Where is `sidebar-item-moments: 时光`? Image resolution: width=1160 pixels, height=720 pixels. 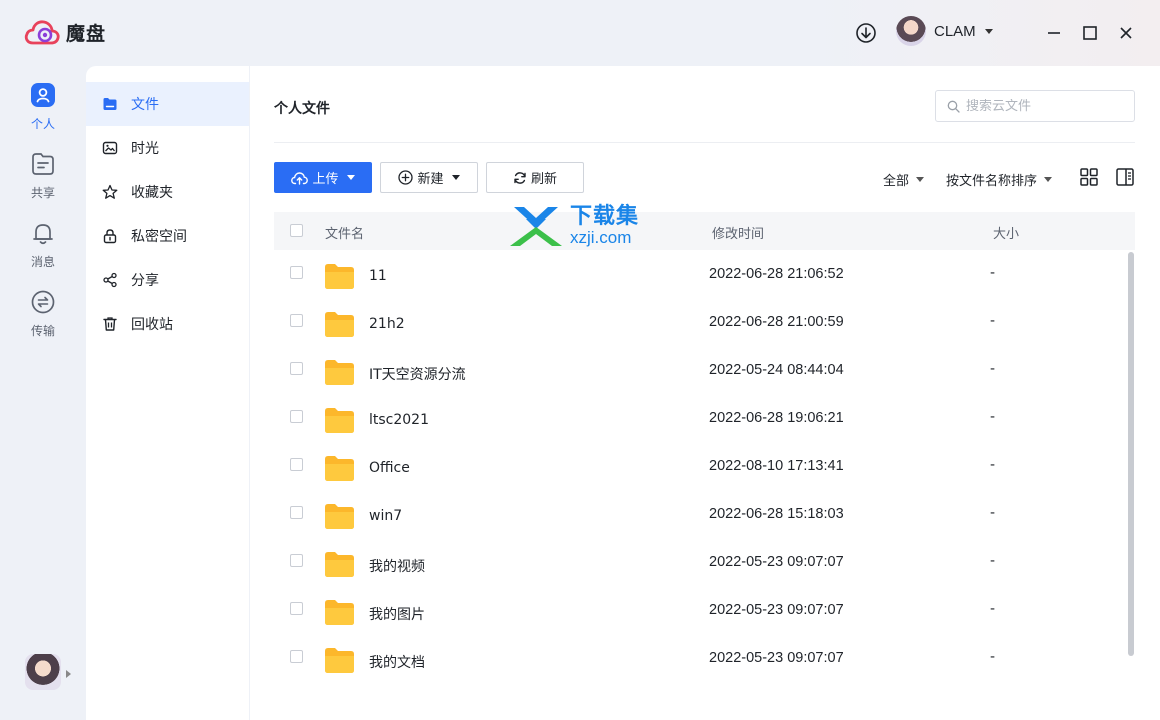 sidebar-item-moments: 时光 is located at coordinates (167, 148).